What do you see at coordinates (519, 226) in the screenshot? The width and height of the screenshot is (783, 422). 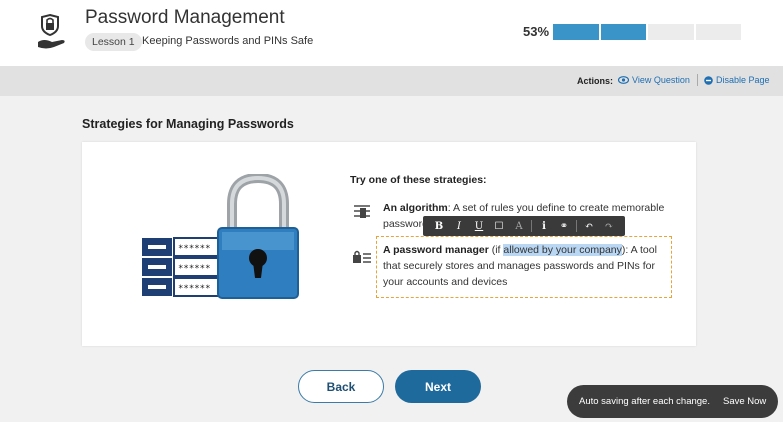 I see `font-button: A` at bounding box center [519, 226].